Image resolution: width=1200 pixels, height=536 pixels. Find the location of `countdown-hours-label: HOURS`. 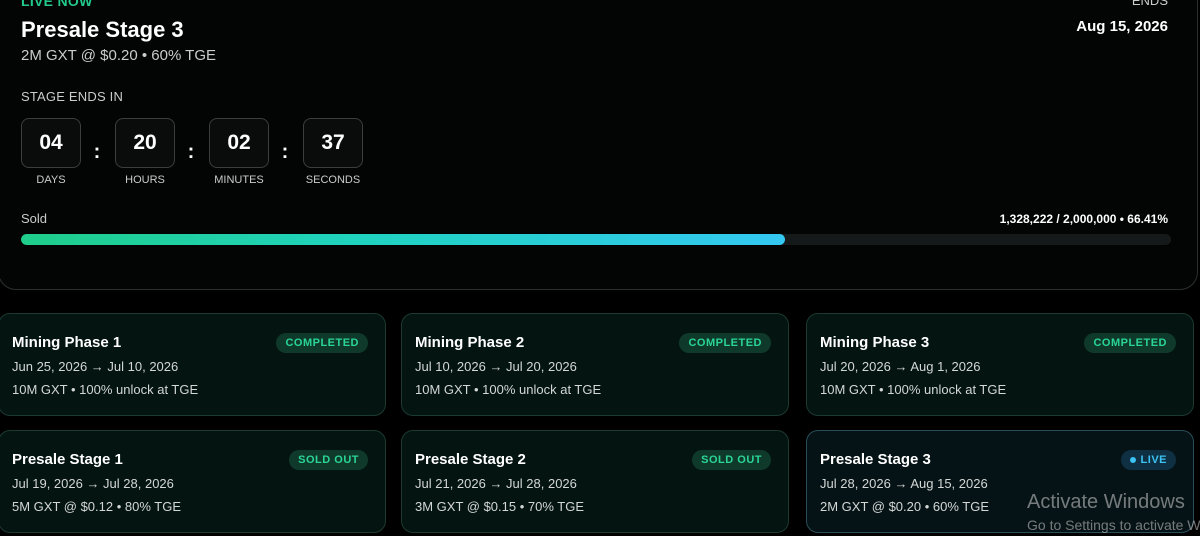

countdown-hours-label: HOURS is located at coordinates (145, 180).